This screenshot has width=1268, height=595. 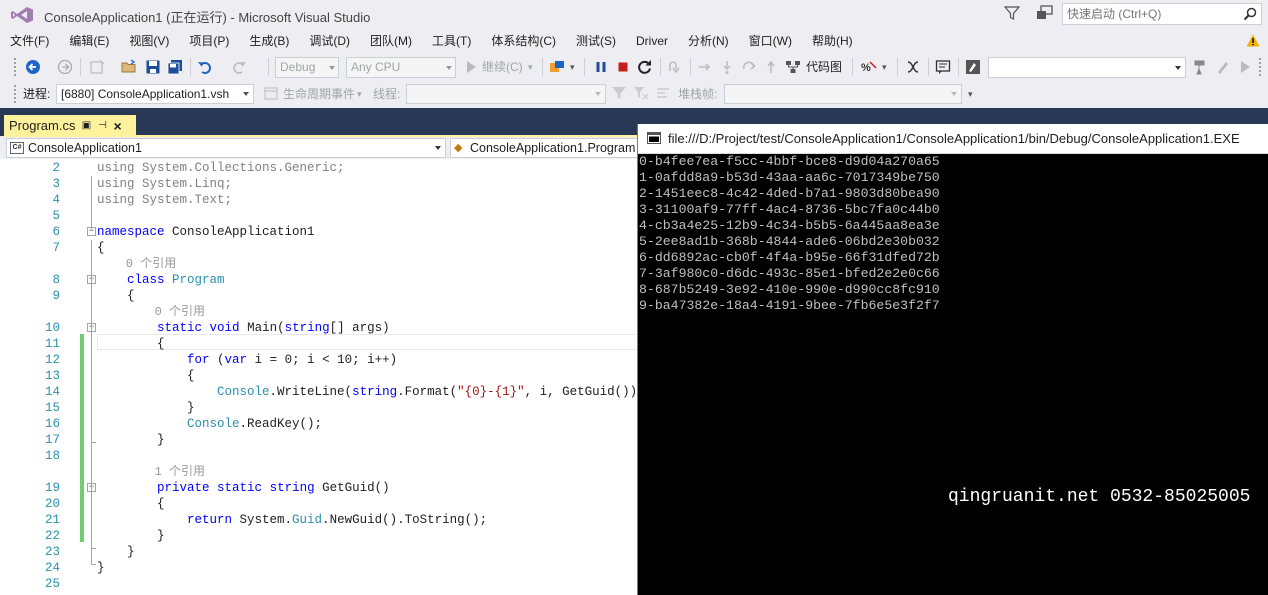 I want to click on menu-build: 生成(B), so click(x=269, y=41).